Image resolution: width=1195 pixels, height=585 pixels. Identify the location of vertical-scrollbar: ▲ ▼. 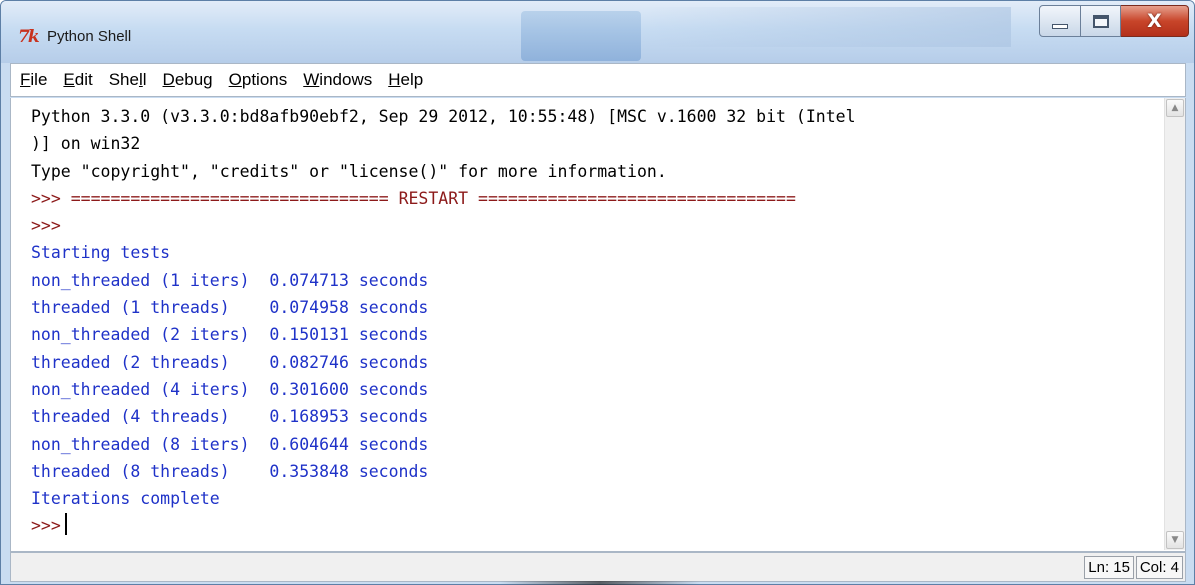
(1174, 324).